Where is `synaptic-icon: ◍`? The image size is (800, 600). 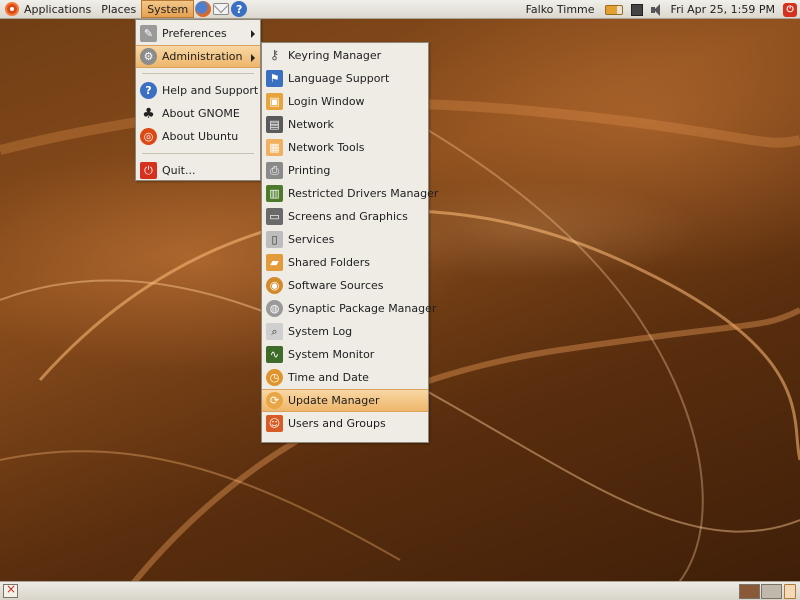
synaptic-icon: ◍ is located at coordinates (274, 308).